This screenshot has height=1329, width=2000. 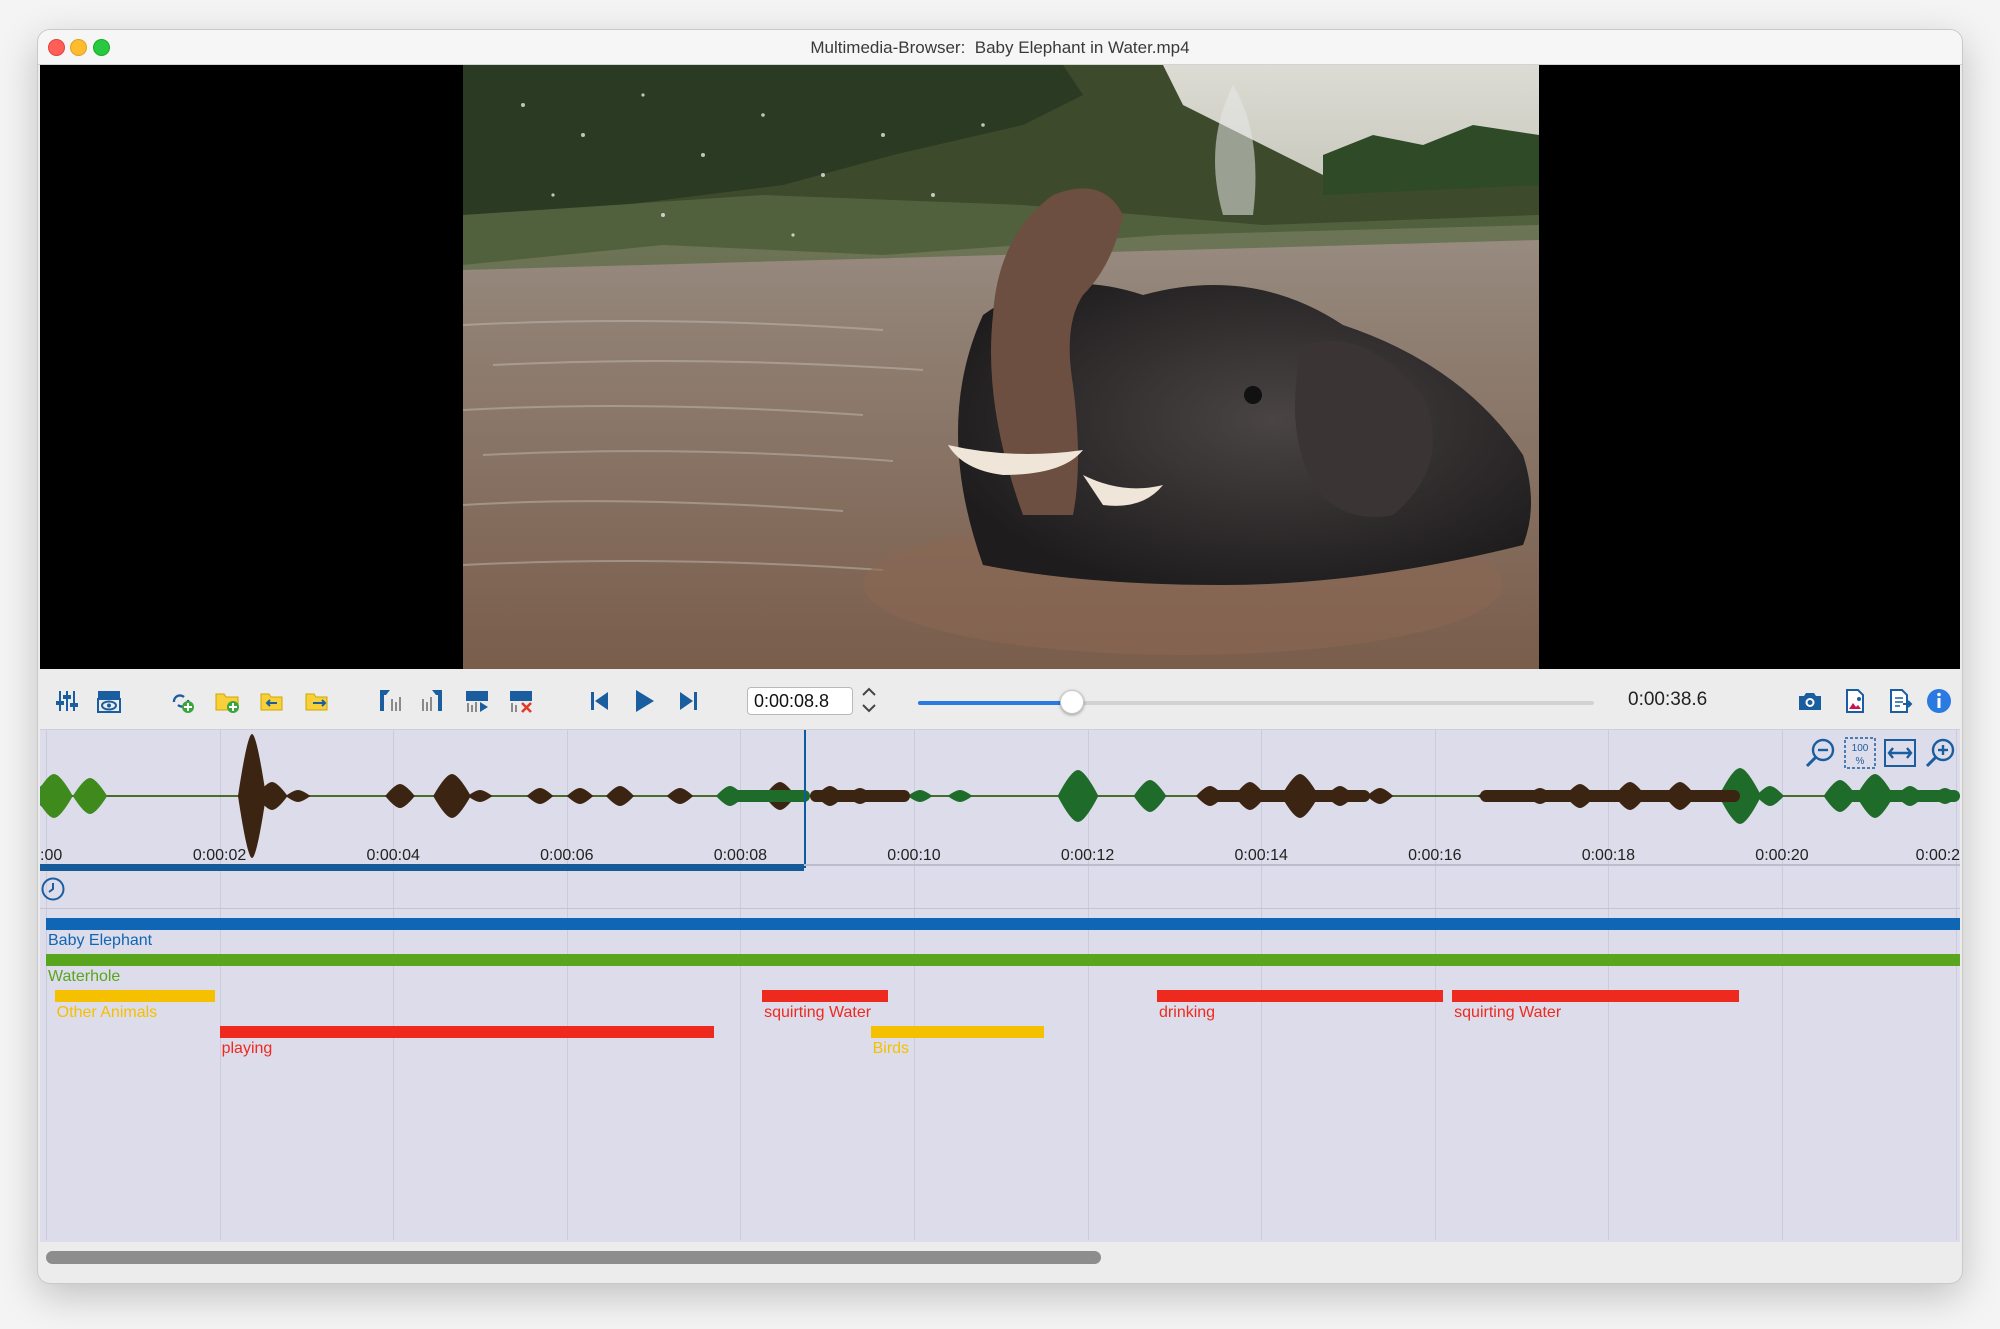 What do you see at coordinates (389, 701) in the screenshot?
I see `set-start-icon` at bounding box center [389, 701].